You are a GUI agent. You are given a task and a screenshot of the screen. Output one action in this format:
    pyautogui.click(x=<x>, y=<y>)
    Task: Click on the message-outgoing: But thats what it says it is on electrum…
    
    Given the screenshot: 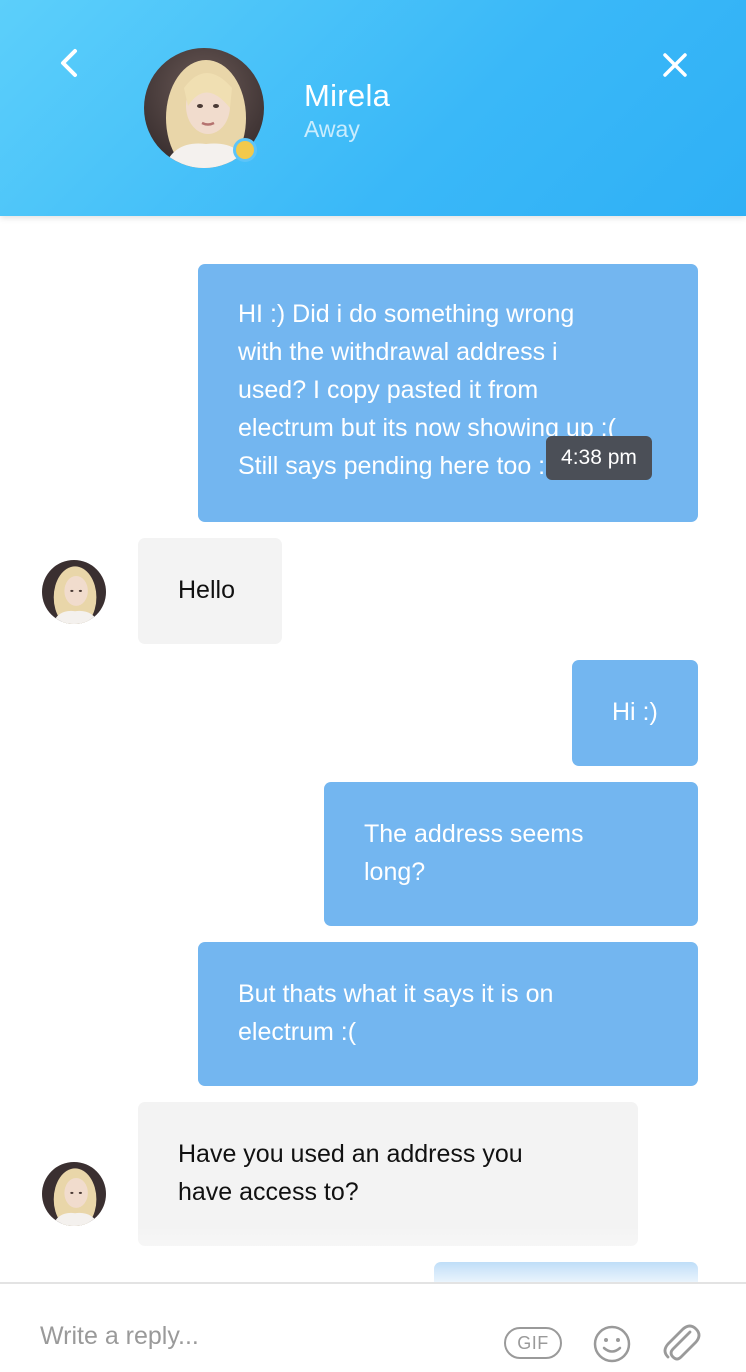 What is the action you would take?
    pyautogui.click(x=448, y=1014)
    